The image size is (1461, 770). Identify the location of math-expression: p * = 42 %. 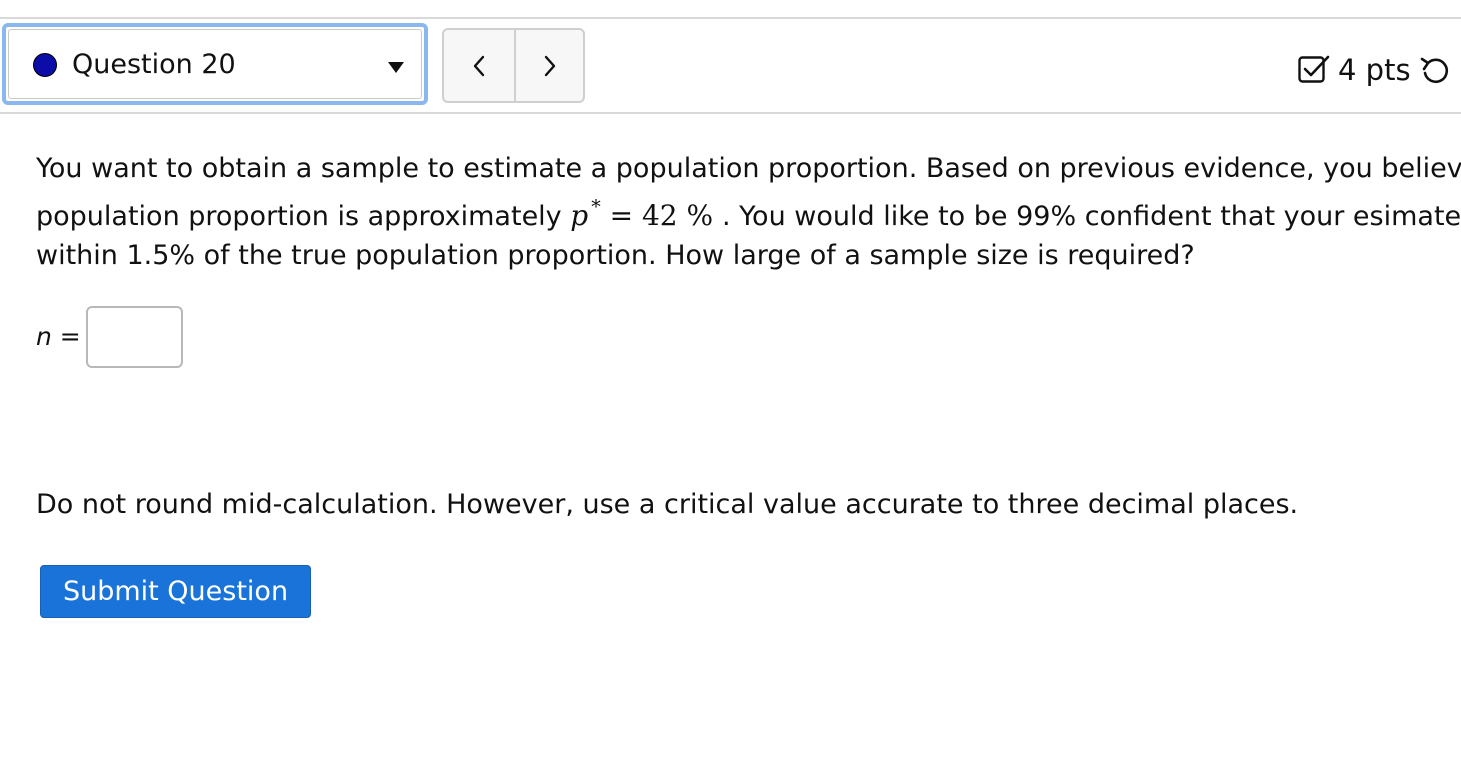
(646, 214).